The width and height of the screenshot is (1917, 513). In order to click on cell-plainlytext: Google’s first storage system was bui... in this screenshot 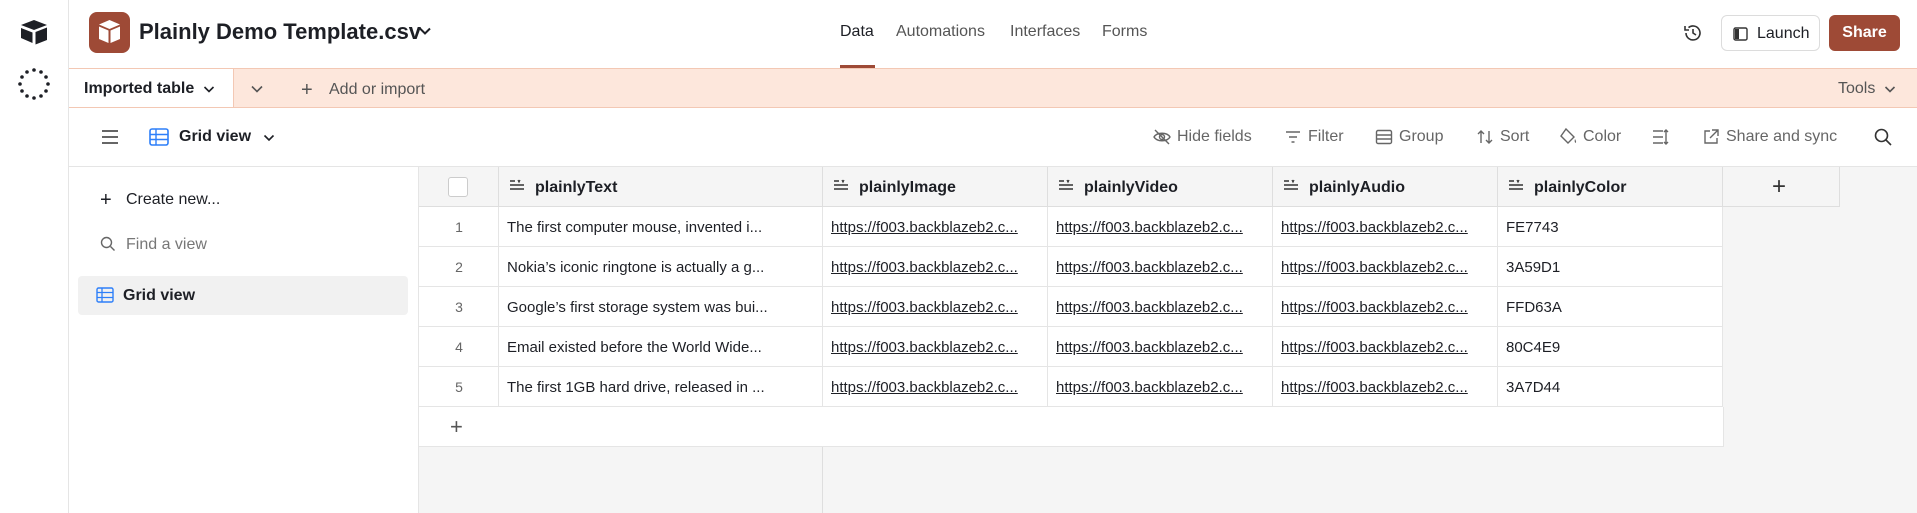, I will do `click(661, 307)`.